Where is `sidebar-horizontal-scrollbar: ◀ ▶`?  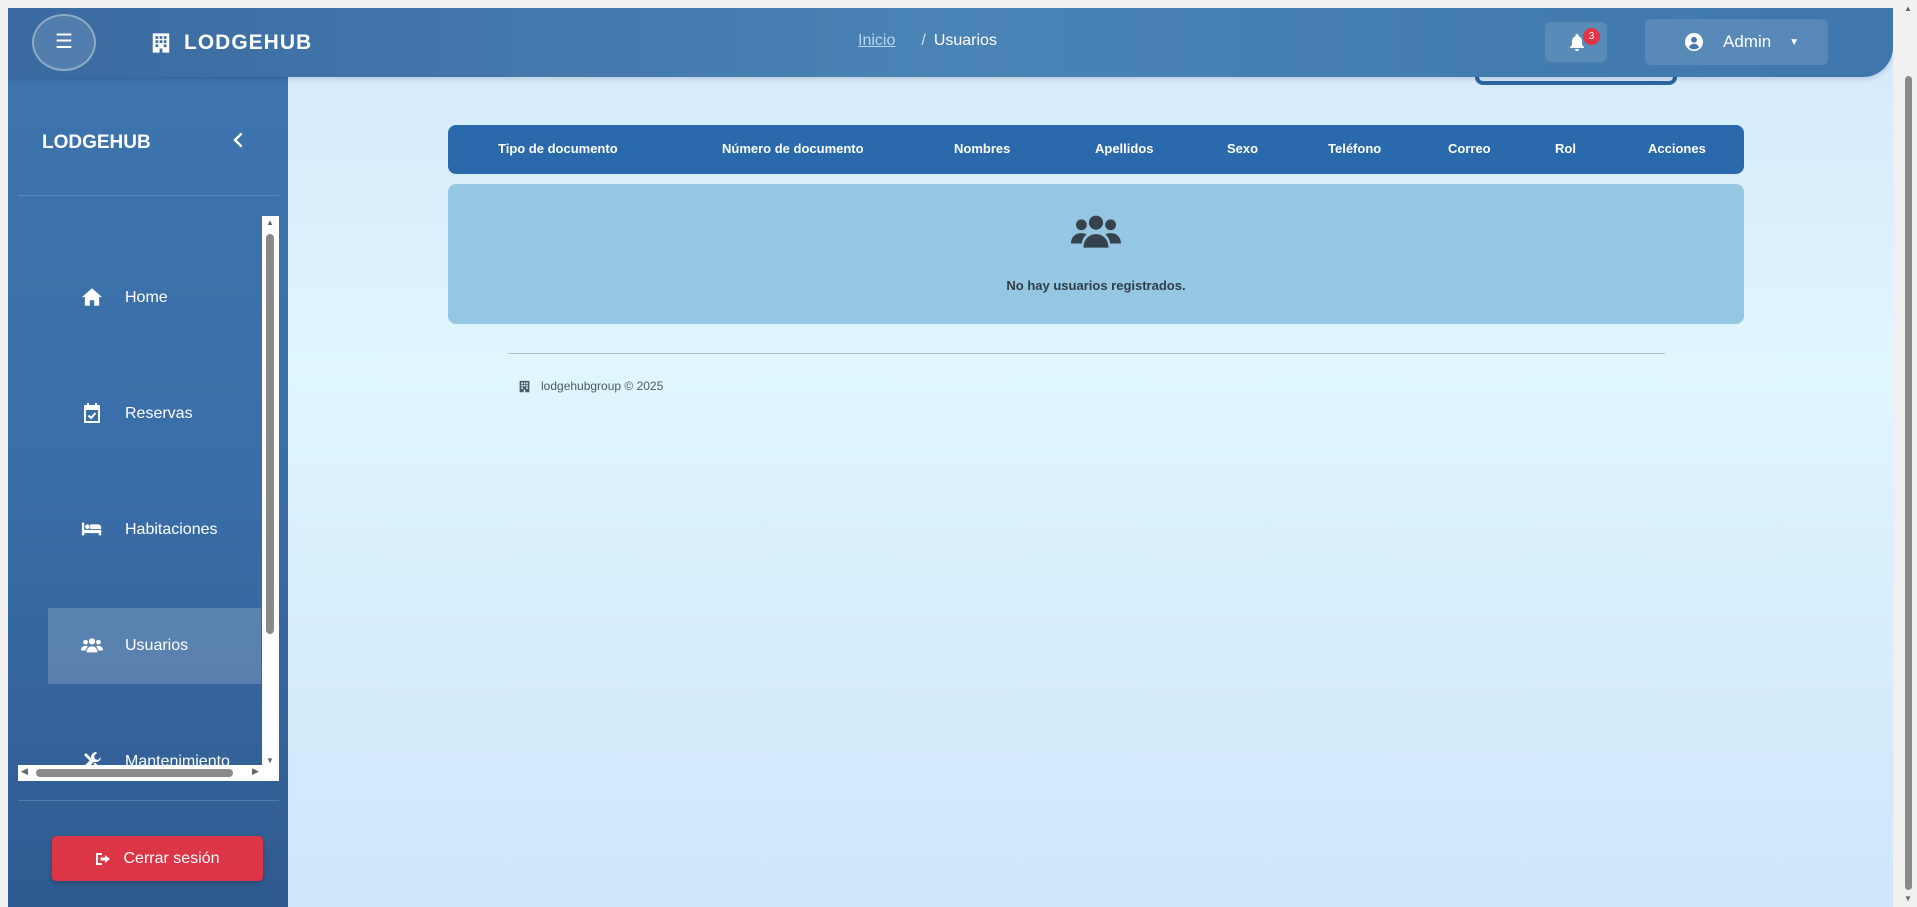 sidebar-horizontal-scrollbar: ◀ ▶ is located at coordinates (148, 773).